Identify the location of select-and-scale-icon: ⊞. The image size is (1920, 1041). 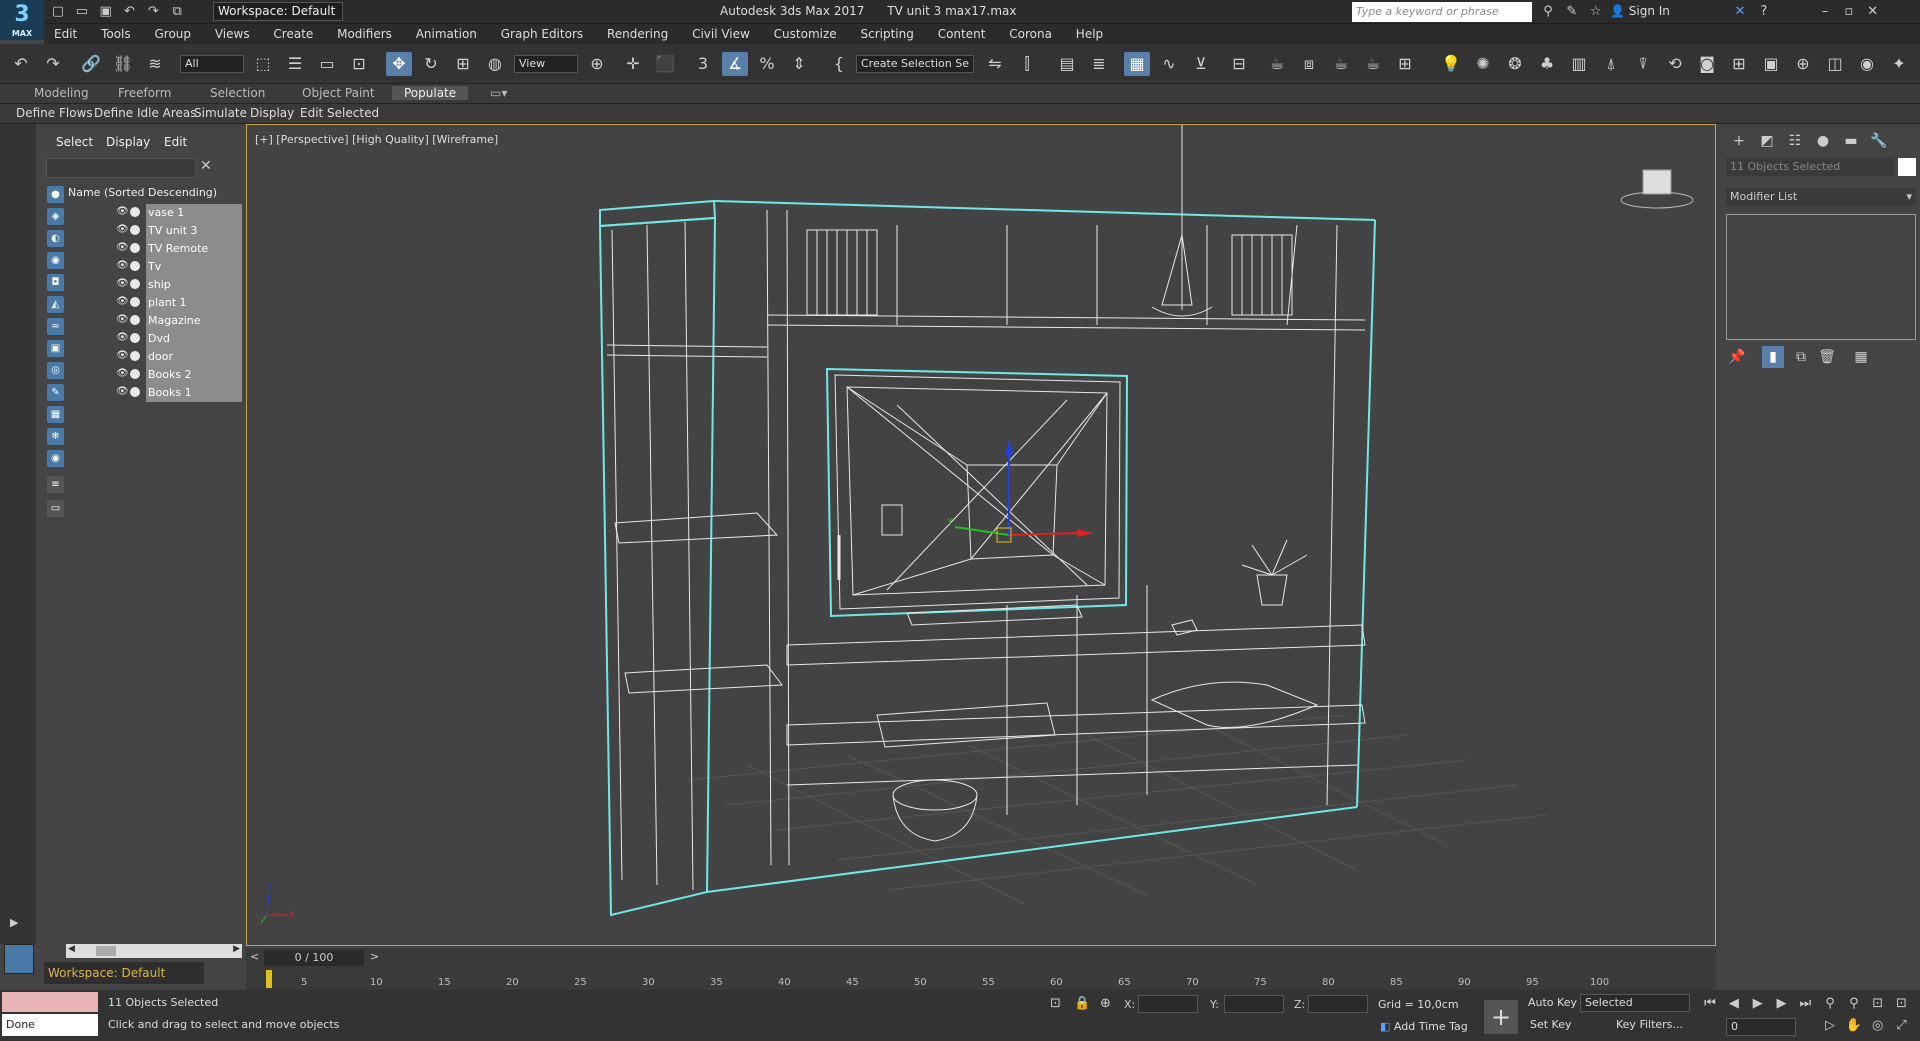
(463, 64).